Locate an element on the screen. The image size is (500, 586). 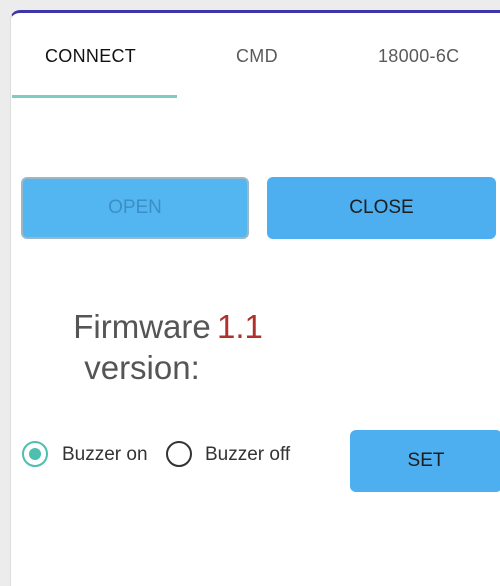
set-button: SET is located at coordinates (425, 461).